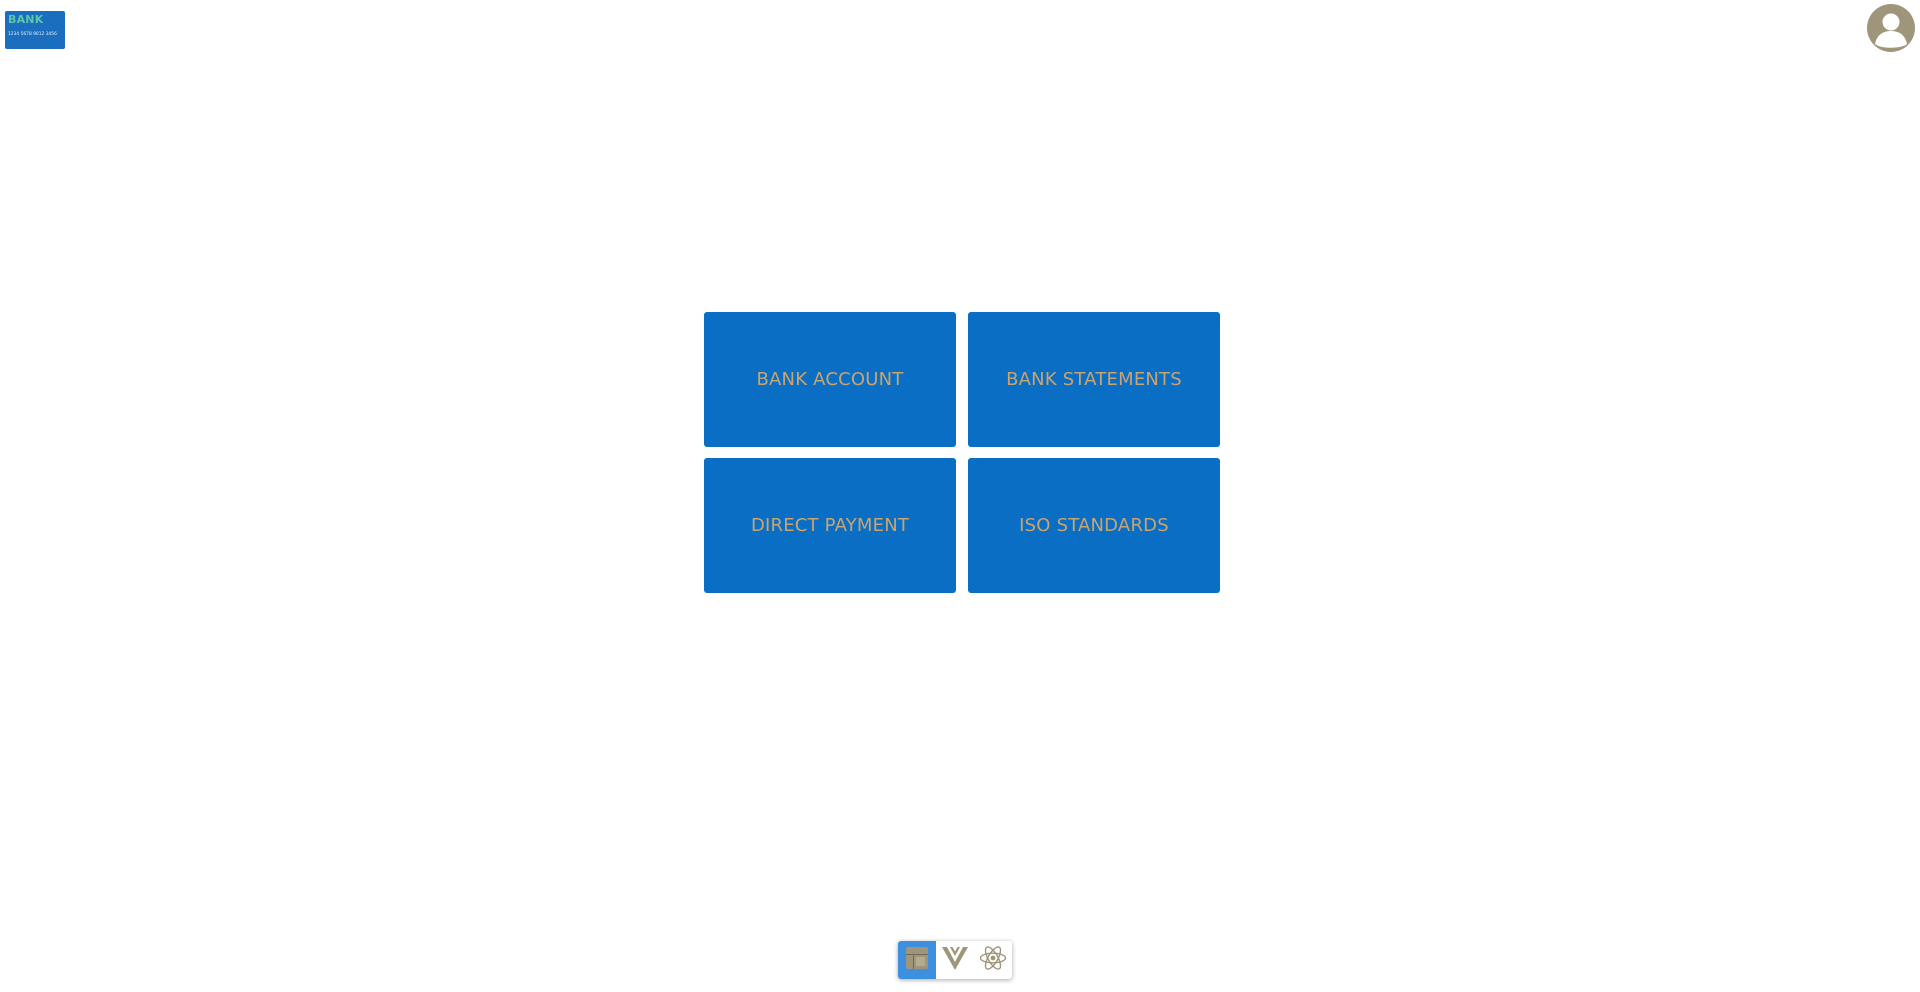 The image size is (1920, 992). I want to click on bank-logo: BANK 1234 5678 9012 3456, so click(35, 30).